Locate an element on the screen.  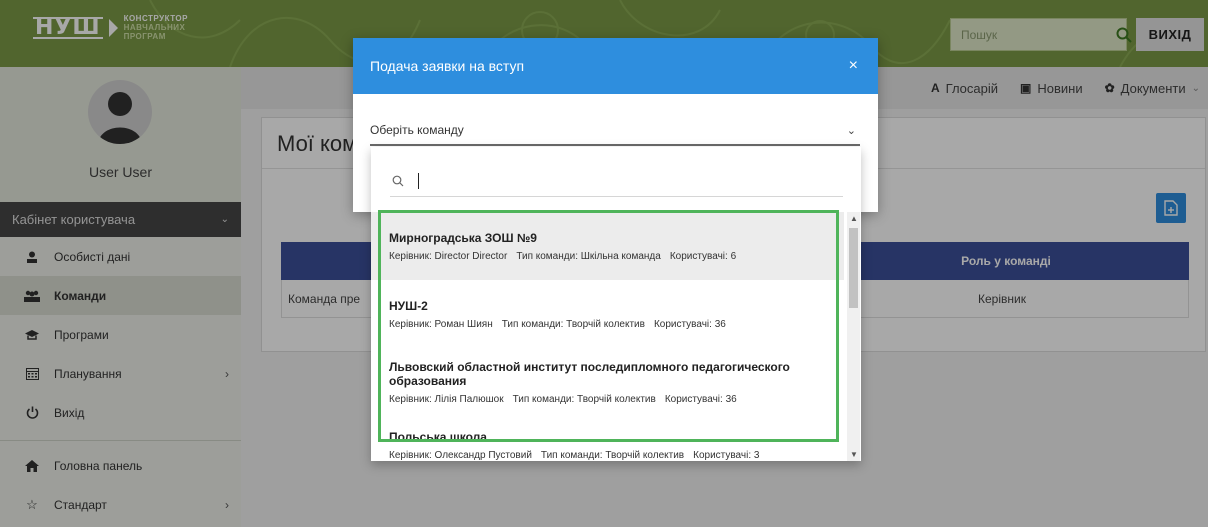
chevron-down-icon: ⌄ is located at coordinates (851, 130).